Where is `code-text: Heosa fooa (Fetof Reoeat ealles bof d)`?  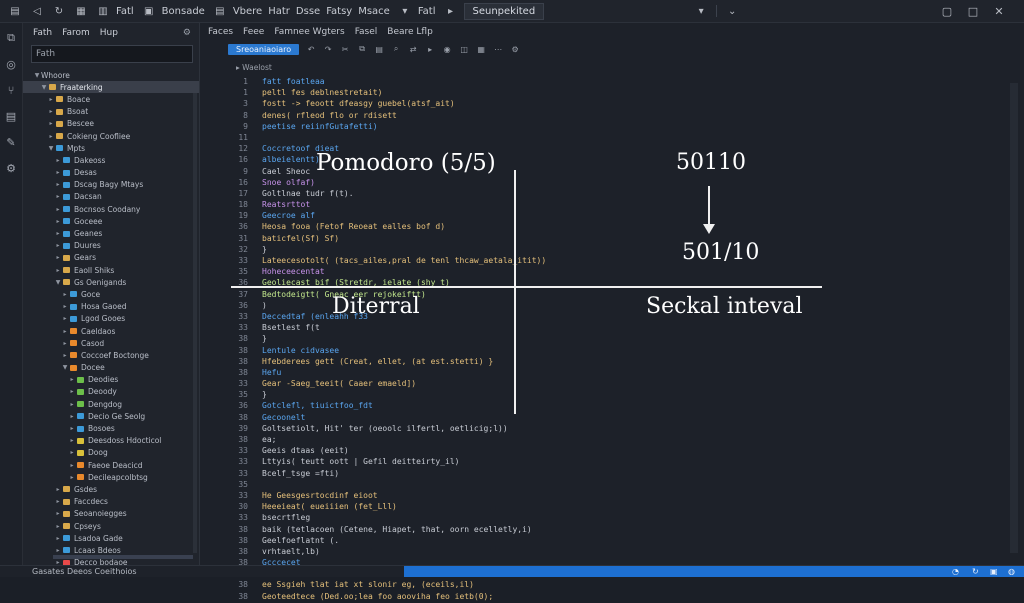 code-text: Heosa fooa (Fetof Reoeat ealles bof d) is located at coordinates (353, 227).